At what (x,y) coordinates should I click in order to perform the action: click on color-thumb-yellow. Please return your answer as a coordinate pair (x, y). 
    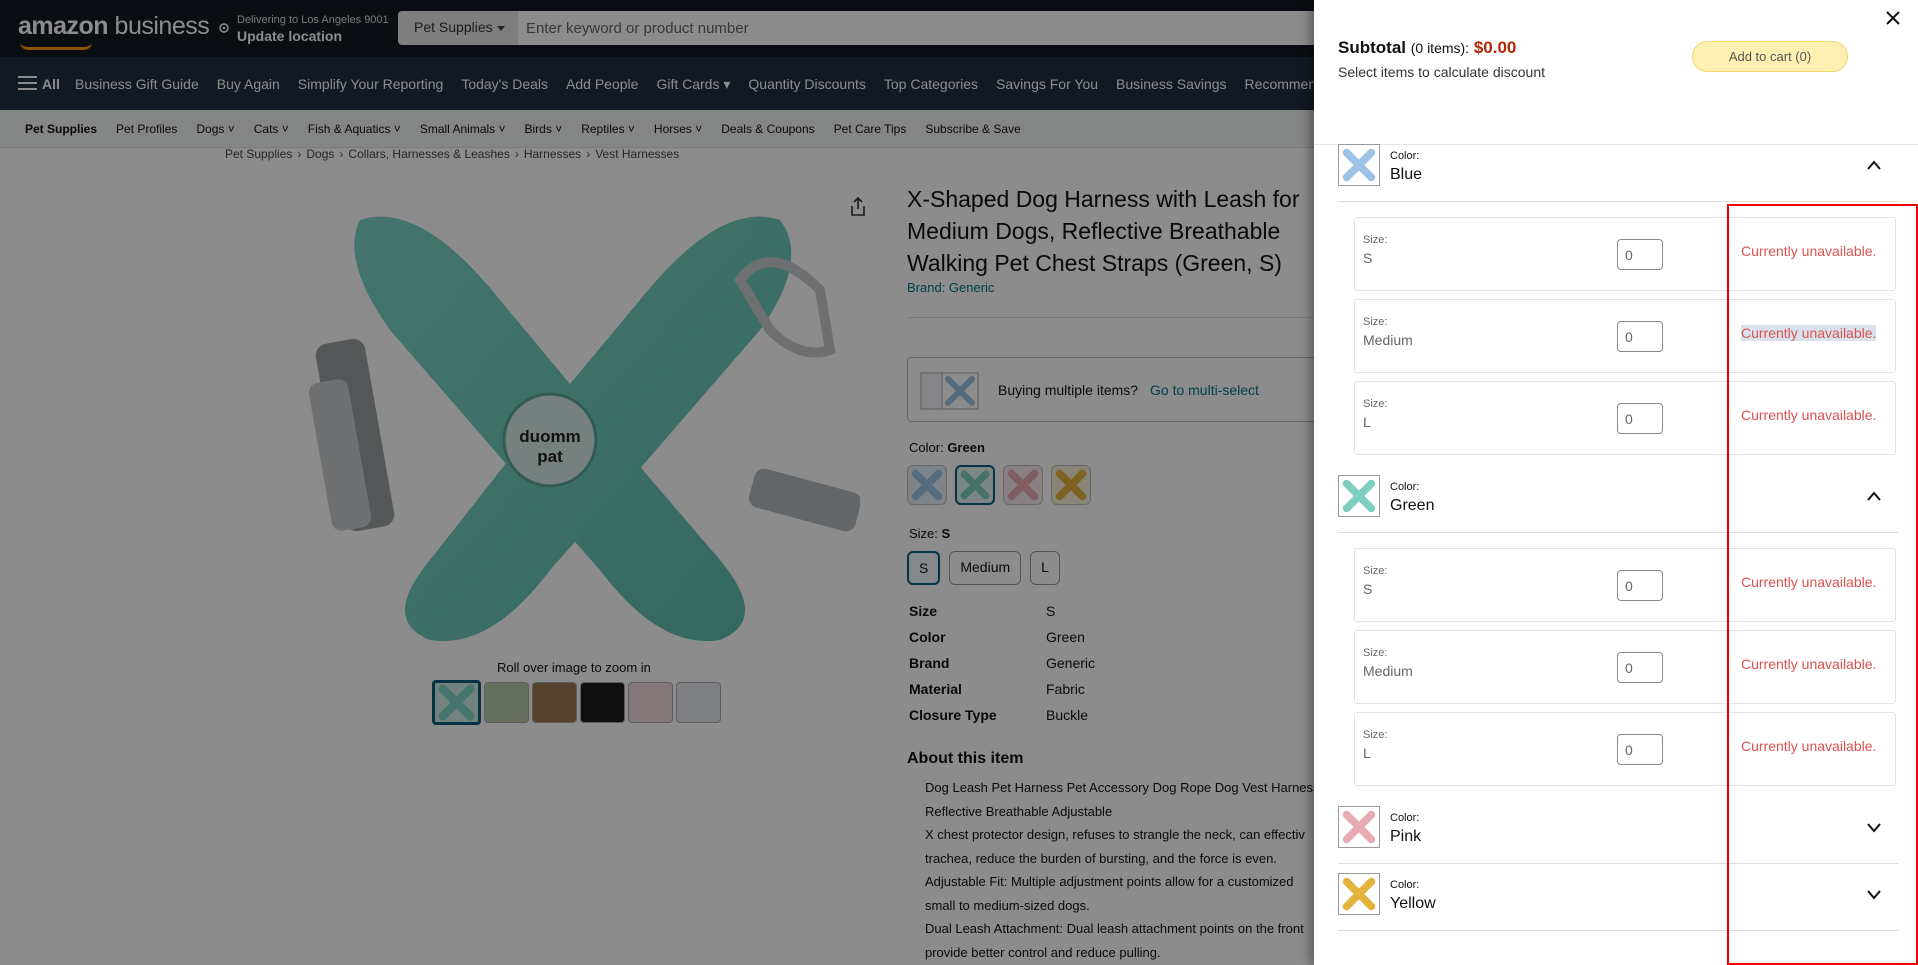
    Looking at the image, I should click on (1359, 894).